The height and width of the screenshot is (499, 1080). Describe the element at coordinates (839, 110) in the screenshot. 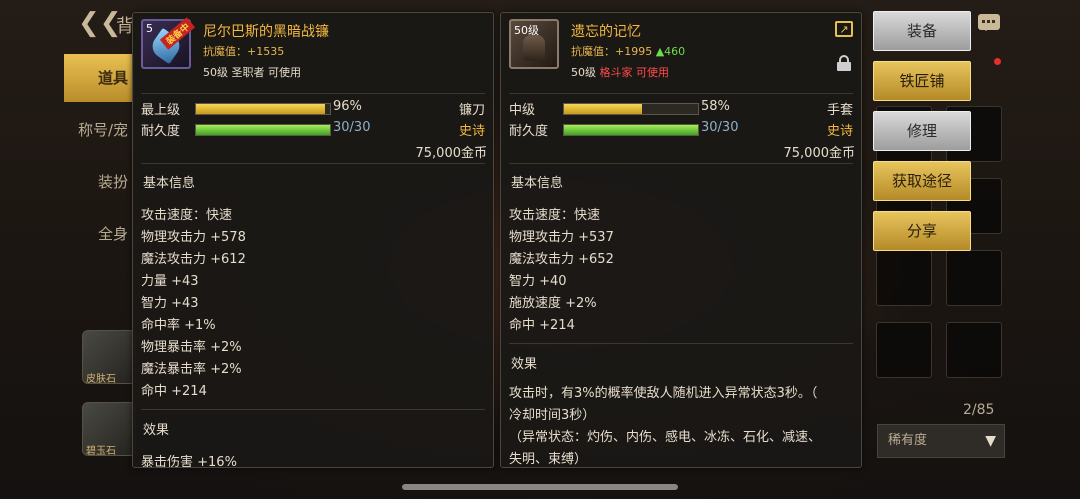

I see `item-type: 手套` at that location.